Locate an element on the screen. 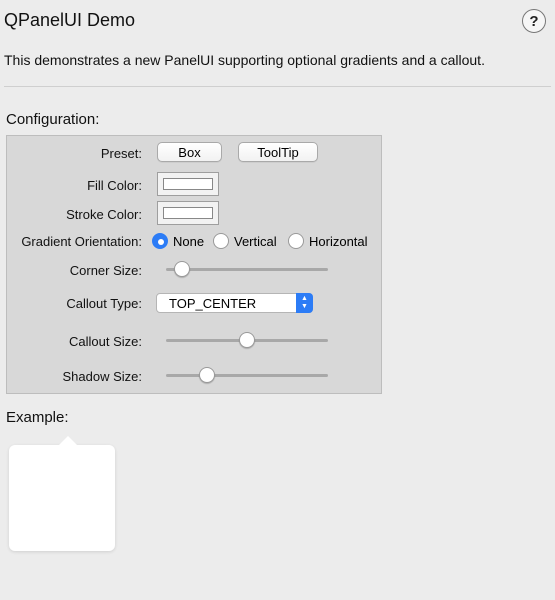 The height and width of the screenshot is (600, 555). stroke-color-well is located at coordinates (188, 213).